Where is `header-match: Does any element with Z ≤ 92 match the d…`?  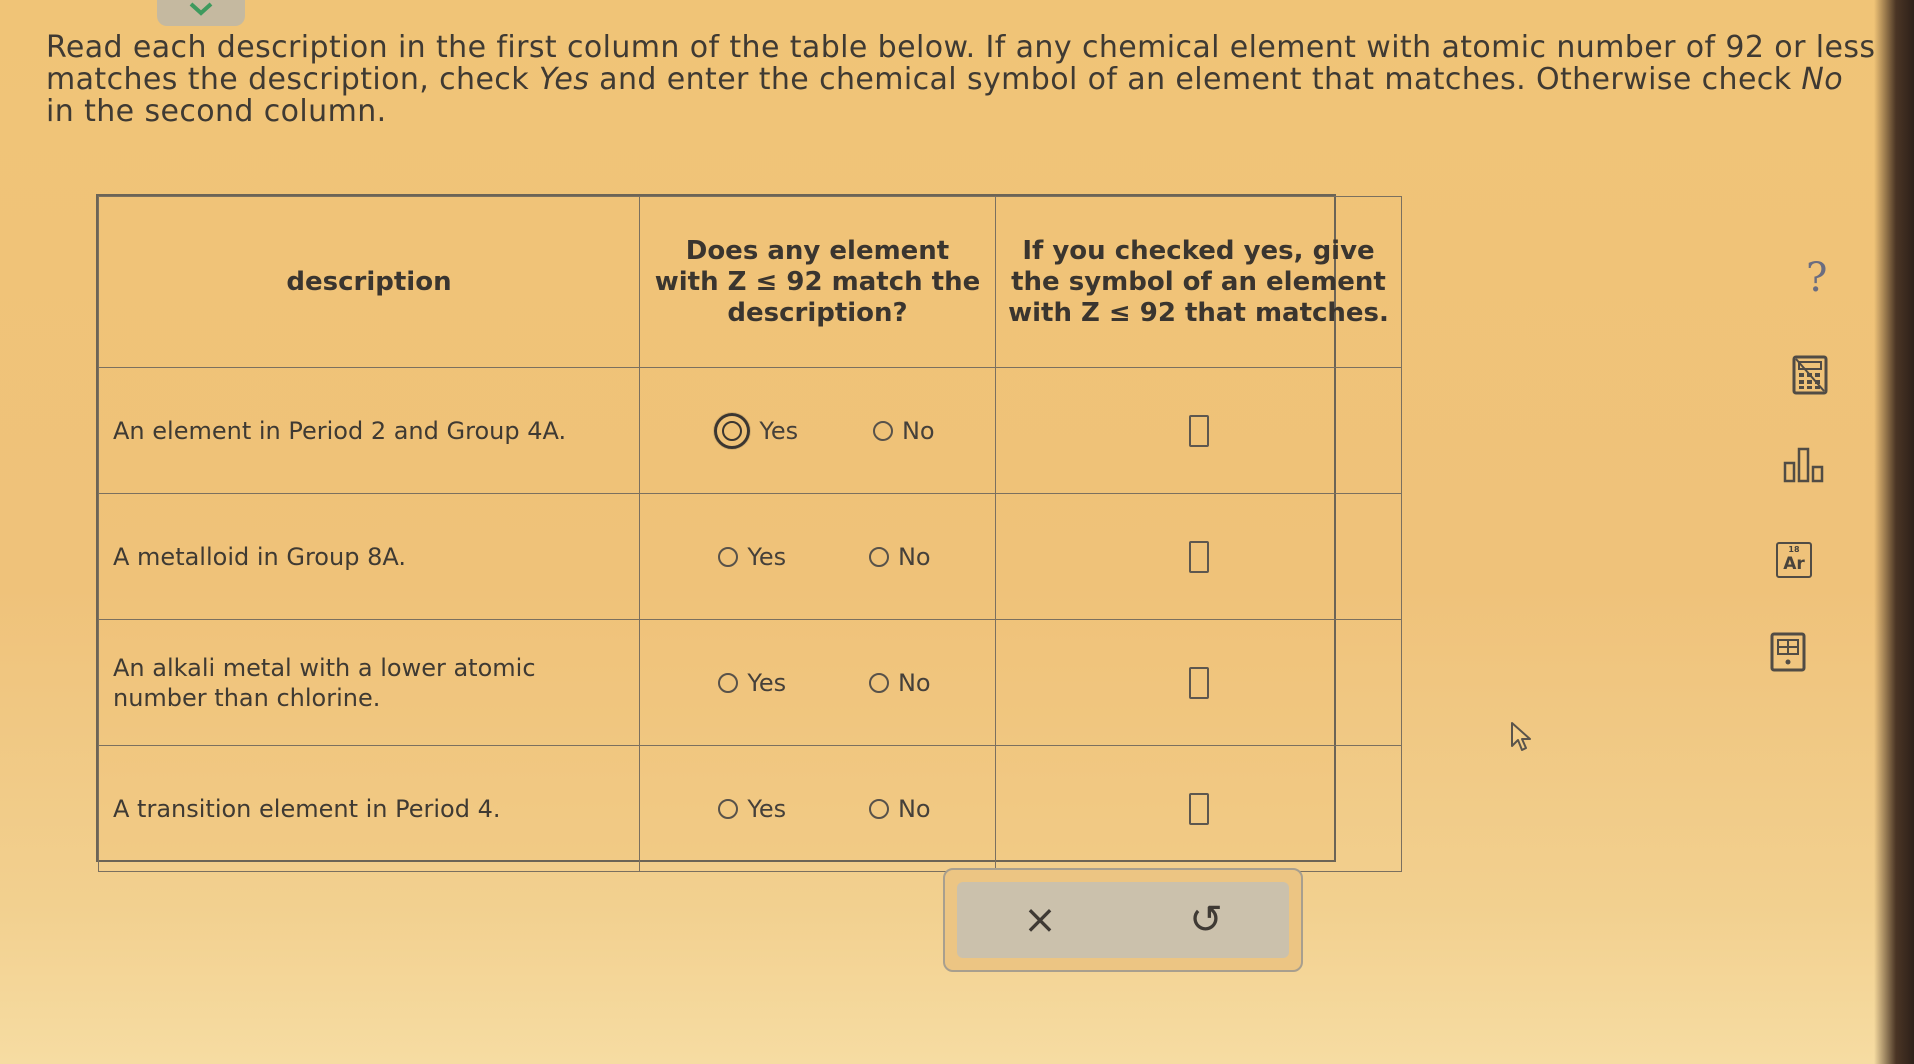 header-match: Does any element with Z ≤ 92 match the d… is located at coordinates (817, 282).